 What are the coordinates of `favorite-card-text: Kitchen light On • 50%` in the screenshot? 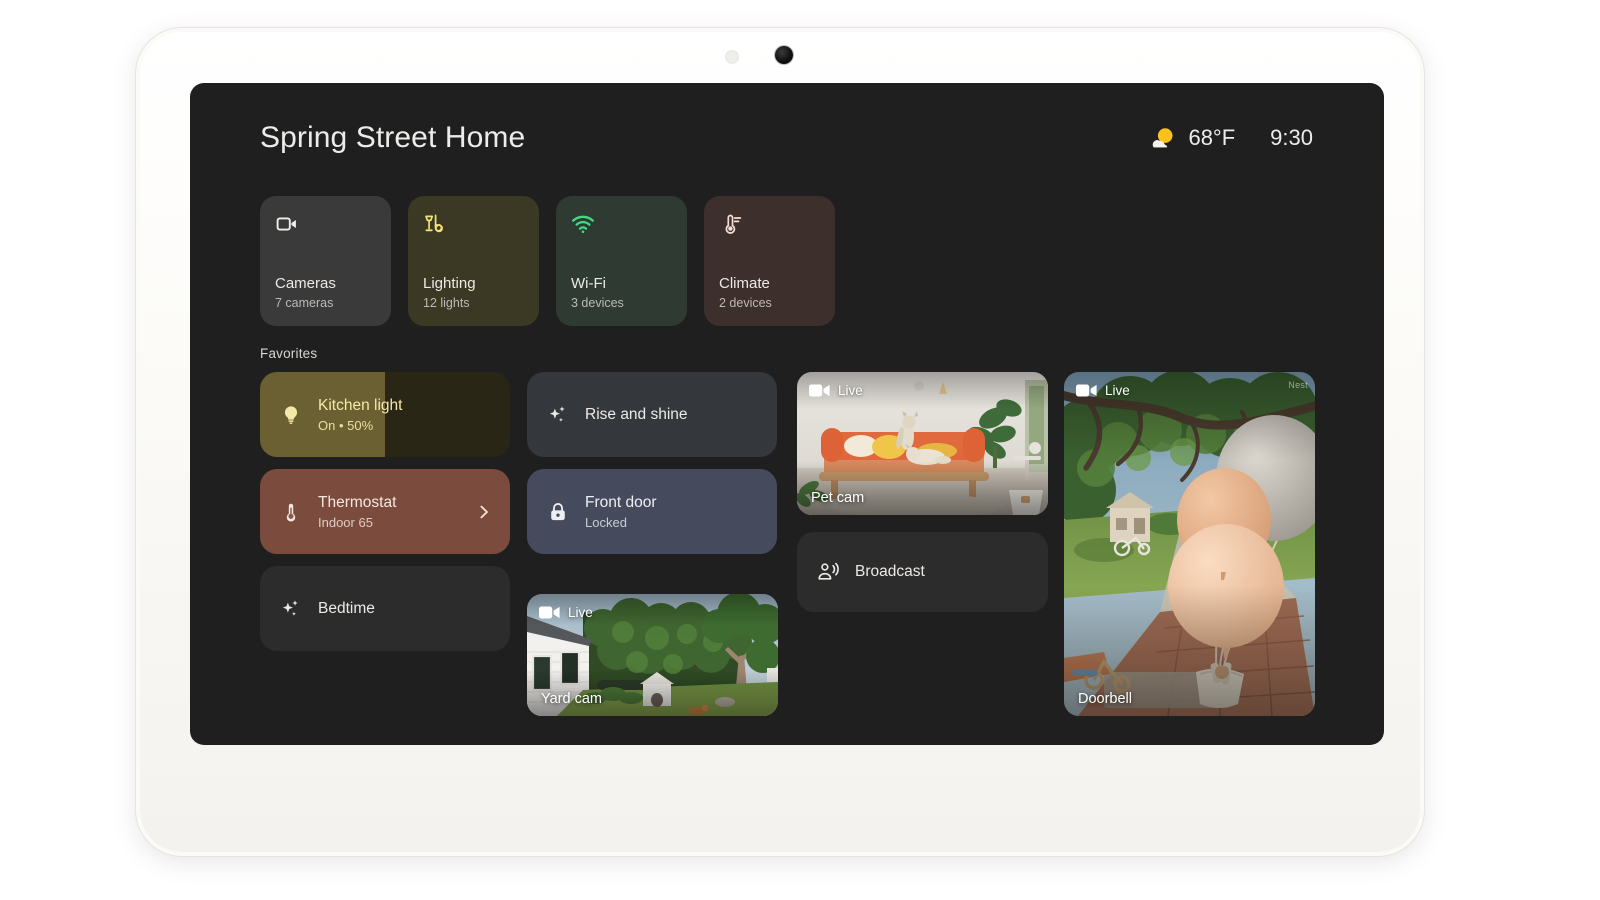 It's located at (360, 414).